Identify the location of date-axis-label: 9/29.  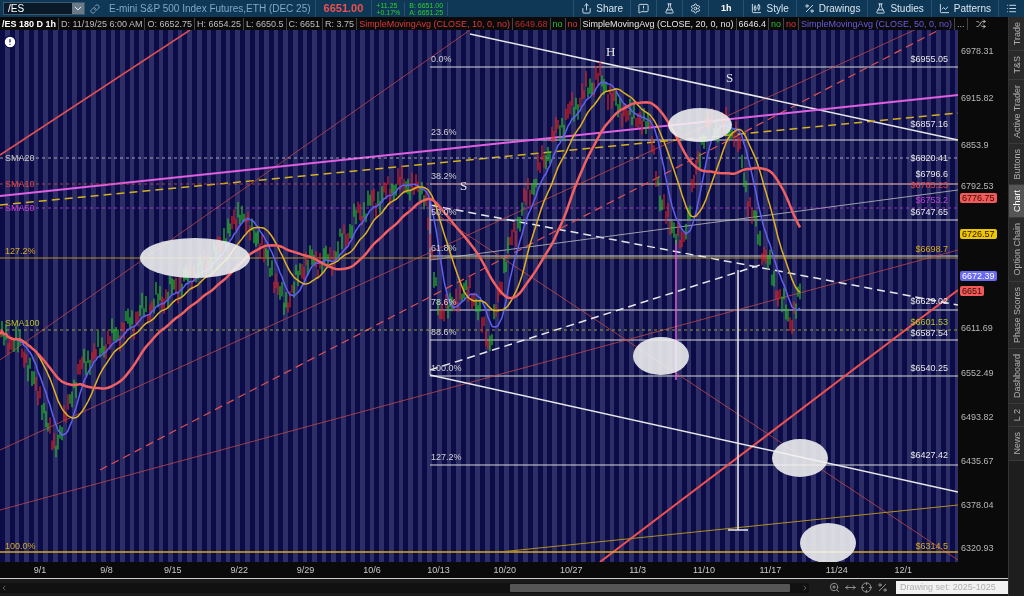
(305, 570).